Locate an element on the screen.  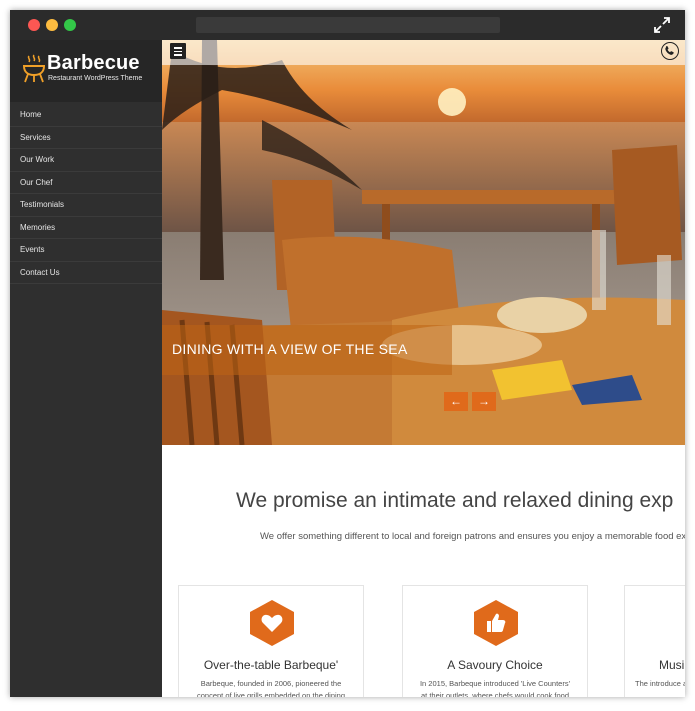
nav-item-our-work: Our Work is located at coordinates (86, 160).